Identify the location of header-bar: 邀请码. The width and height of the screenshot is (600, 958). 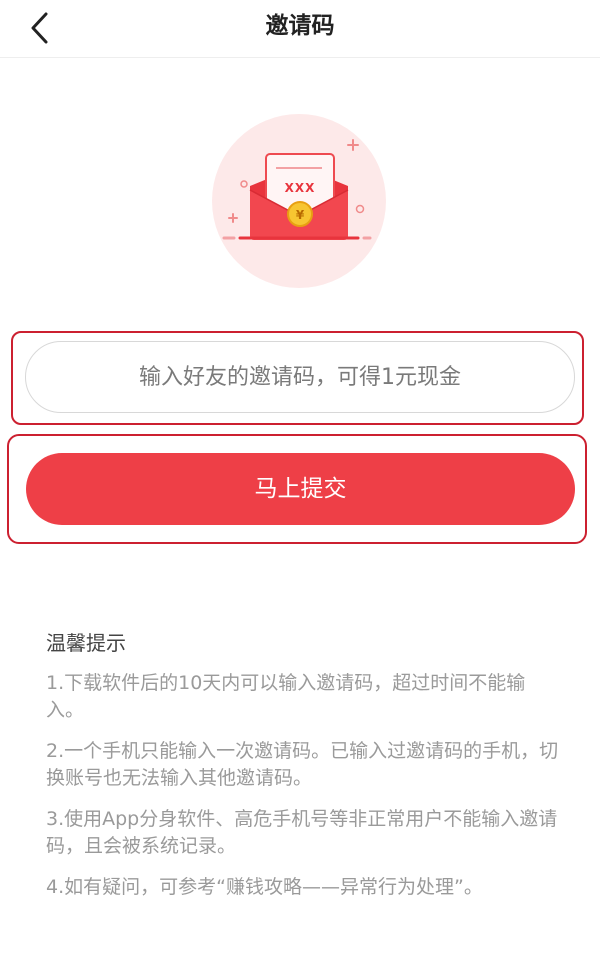
(300, 29).